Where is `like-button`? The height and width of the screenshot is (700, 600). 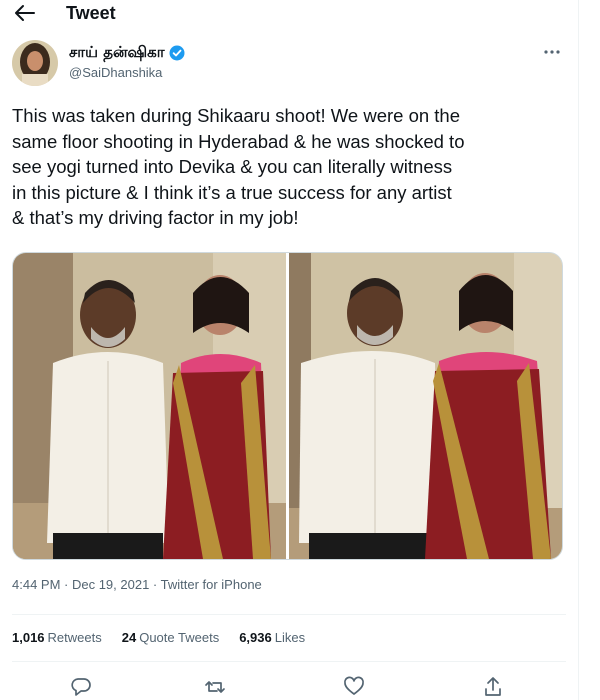
like-button is located at coordinates (354, 687).